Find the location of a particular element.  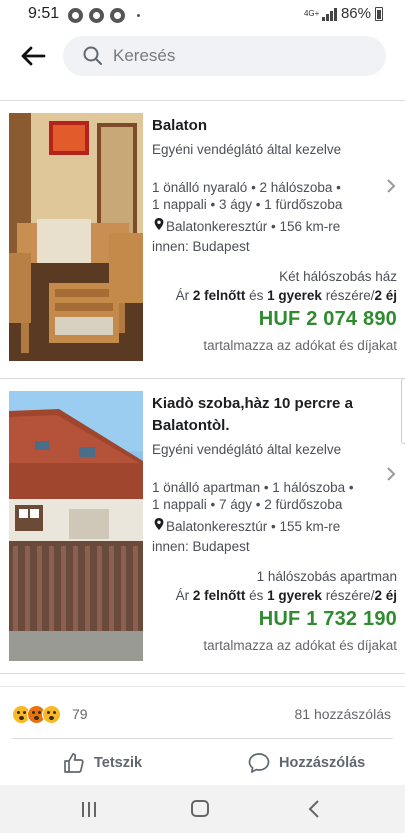

comment-label: Hozzászólás is located at coordinates (322, 763).